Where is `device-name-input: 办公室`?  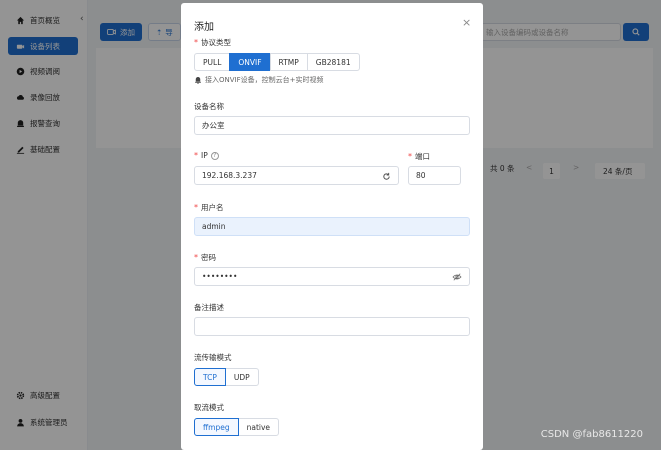
device-name-input: 办公室 is located at coordinates (332, 125).